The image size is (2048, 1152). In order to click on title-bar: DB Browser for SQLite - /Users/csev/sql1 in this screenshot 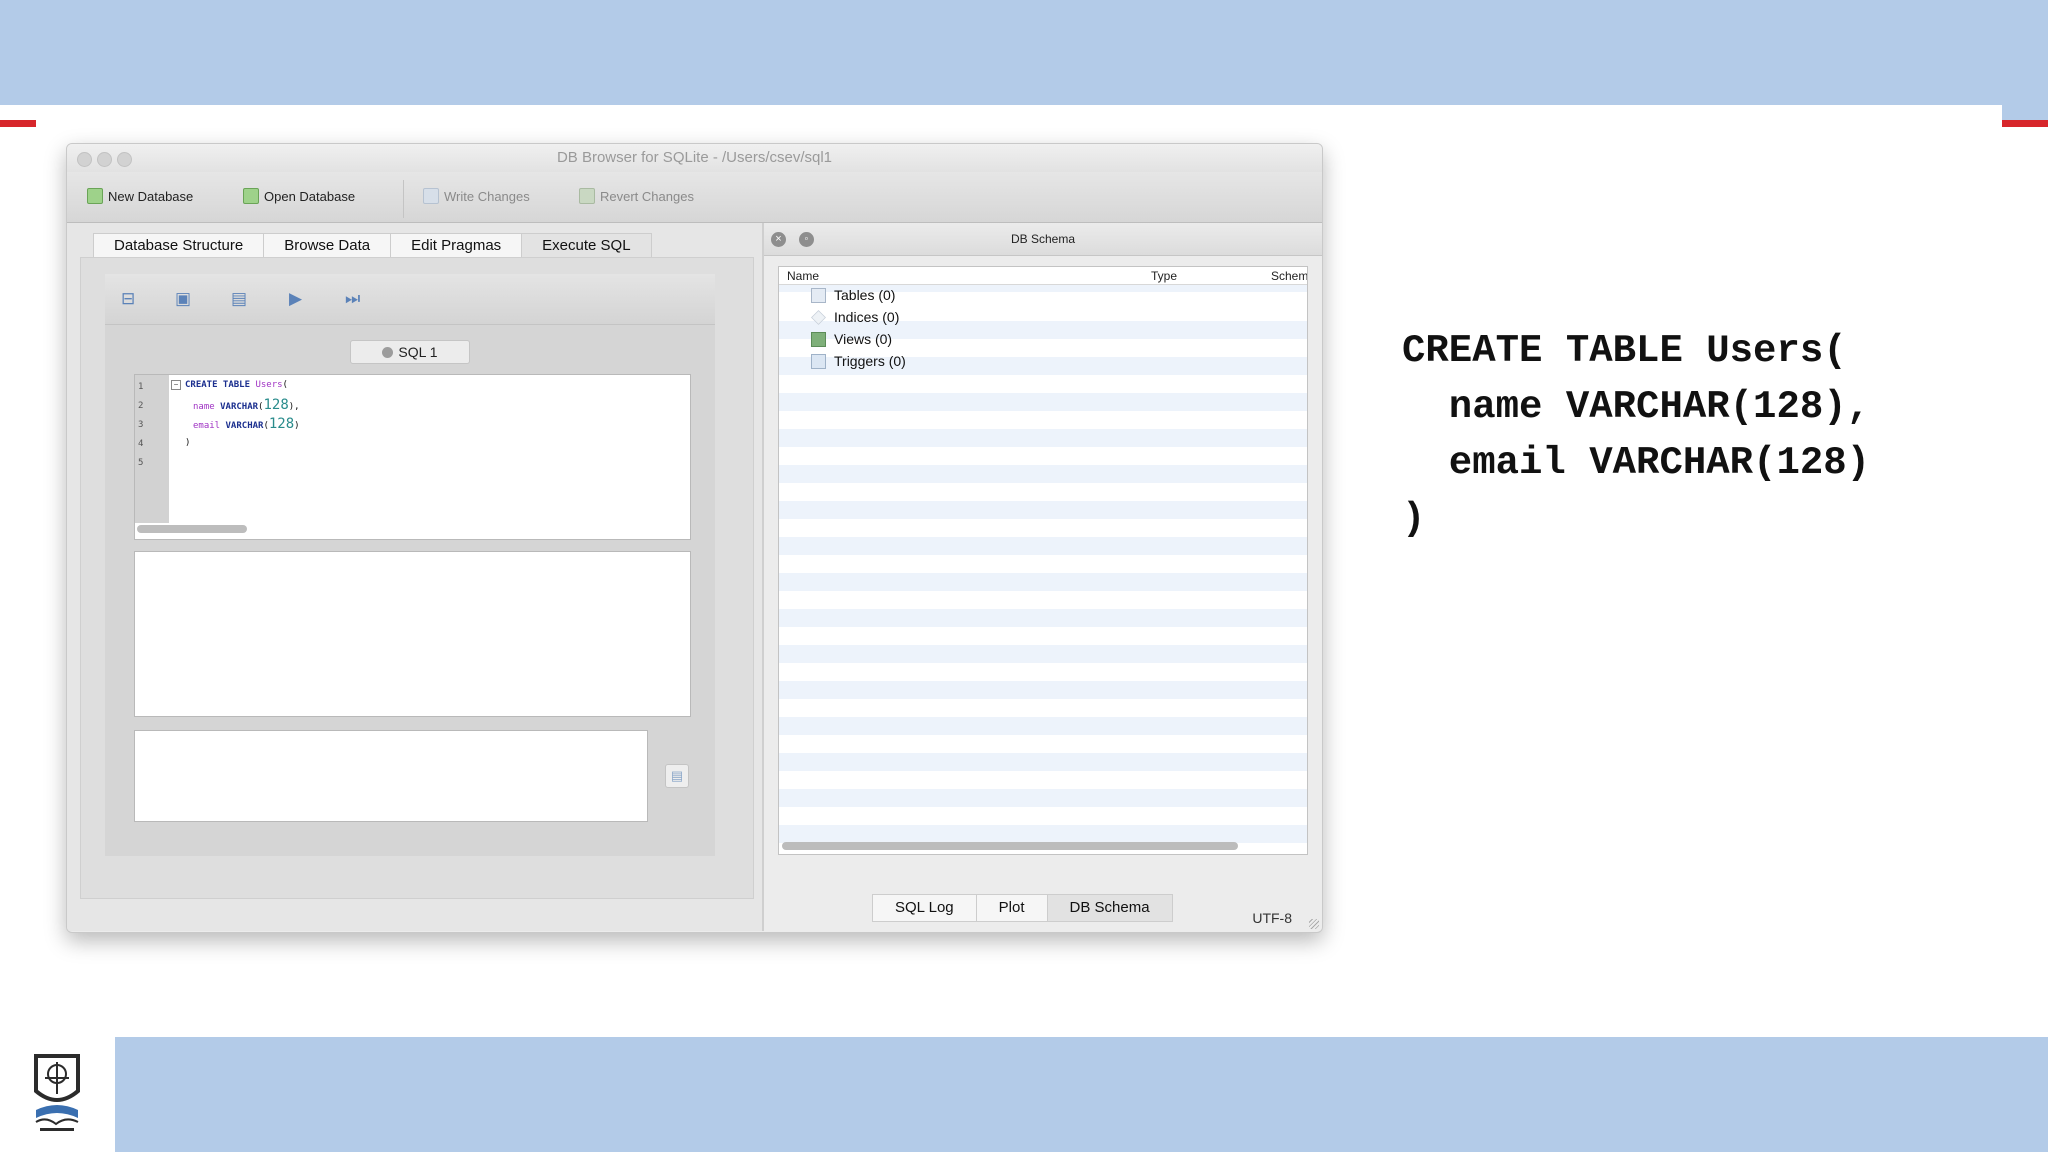, I will do `click(694, 158)`.